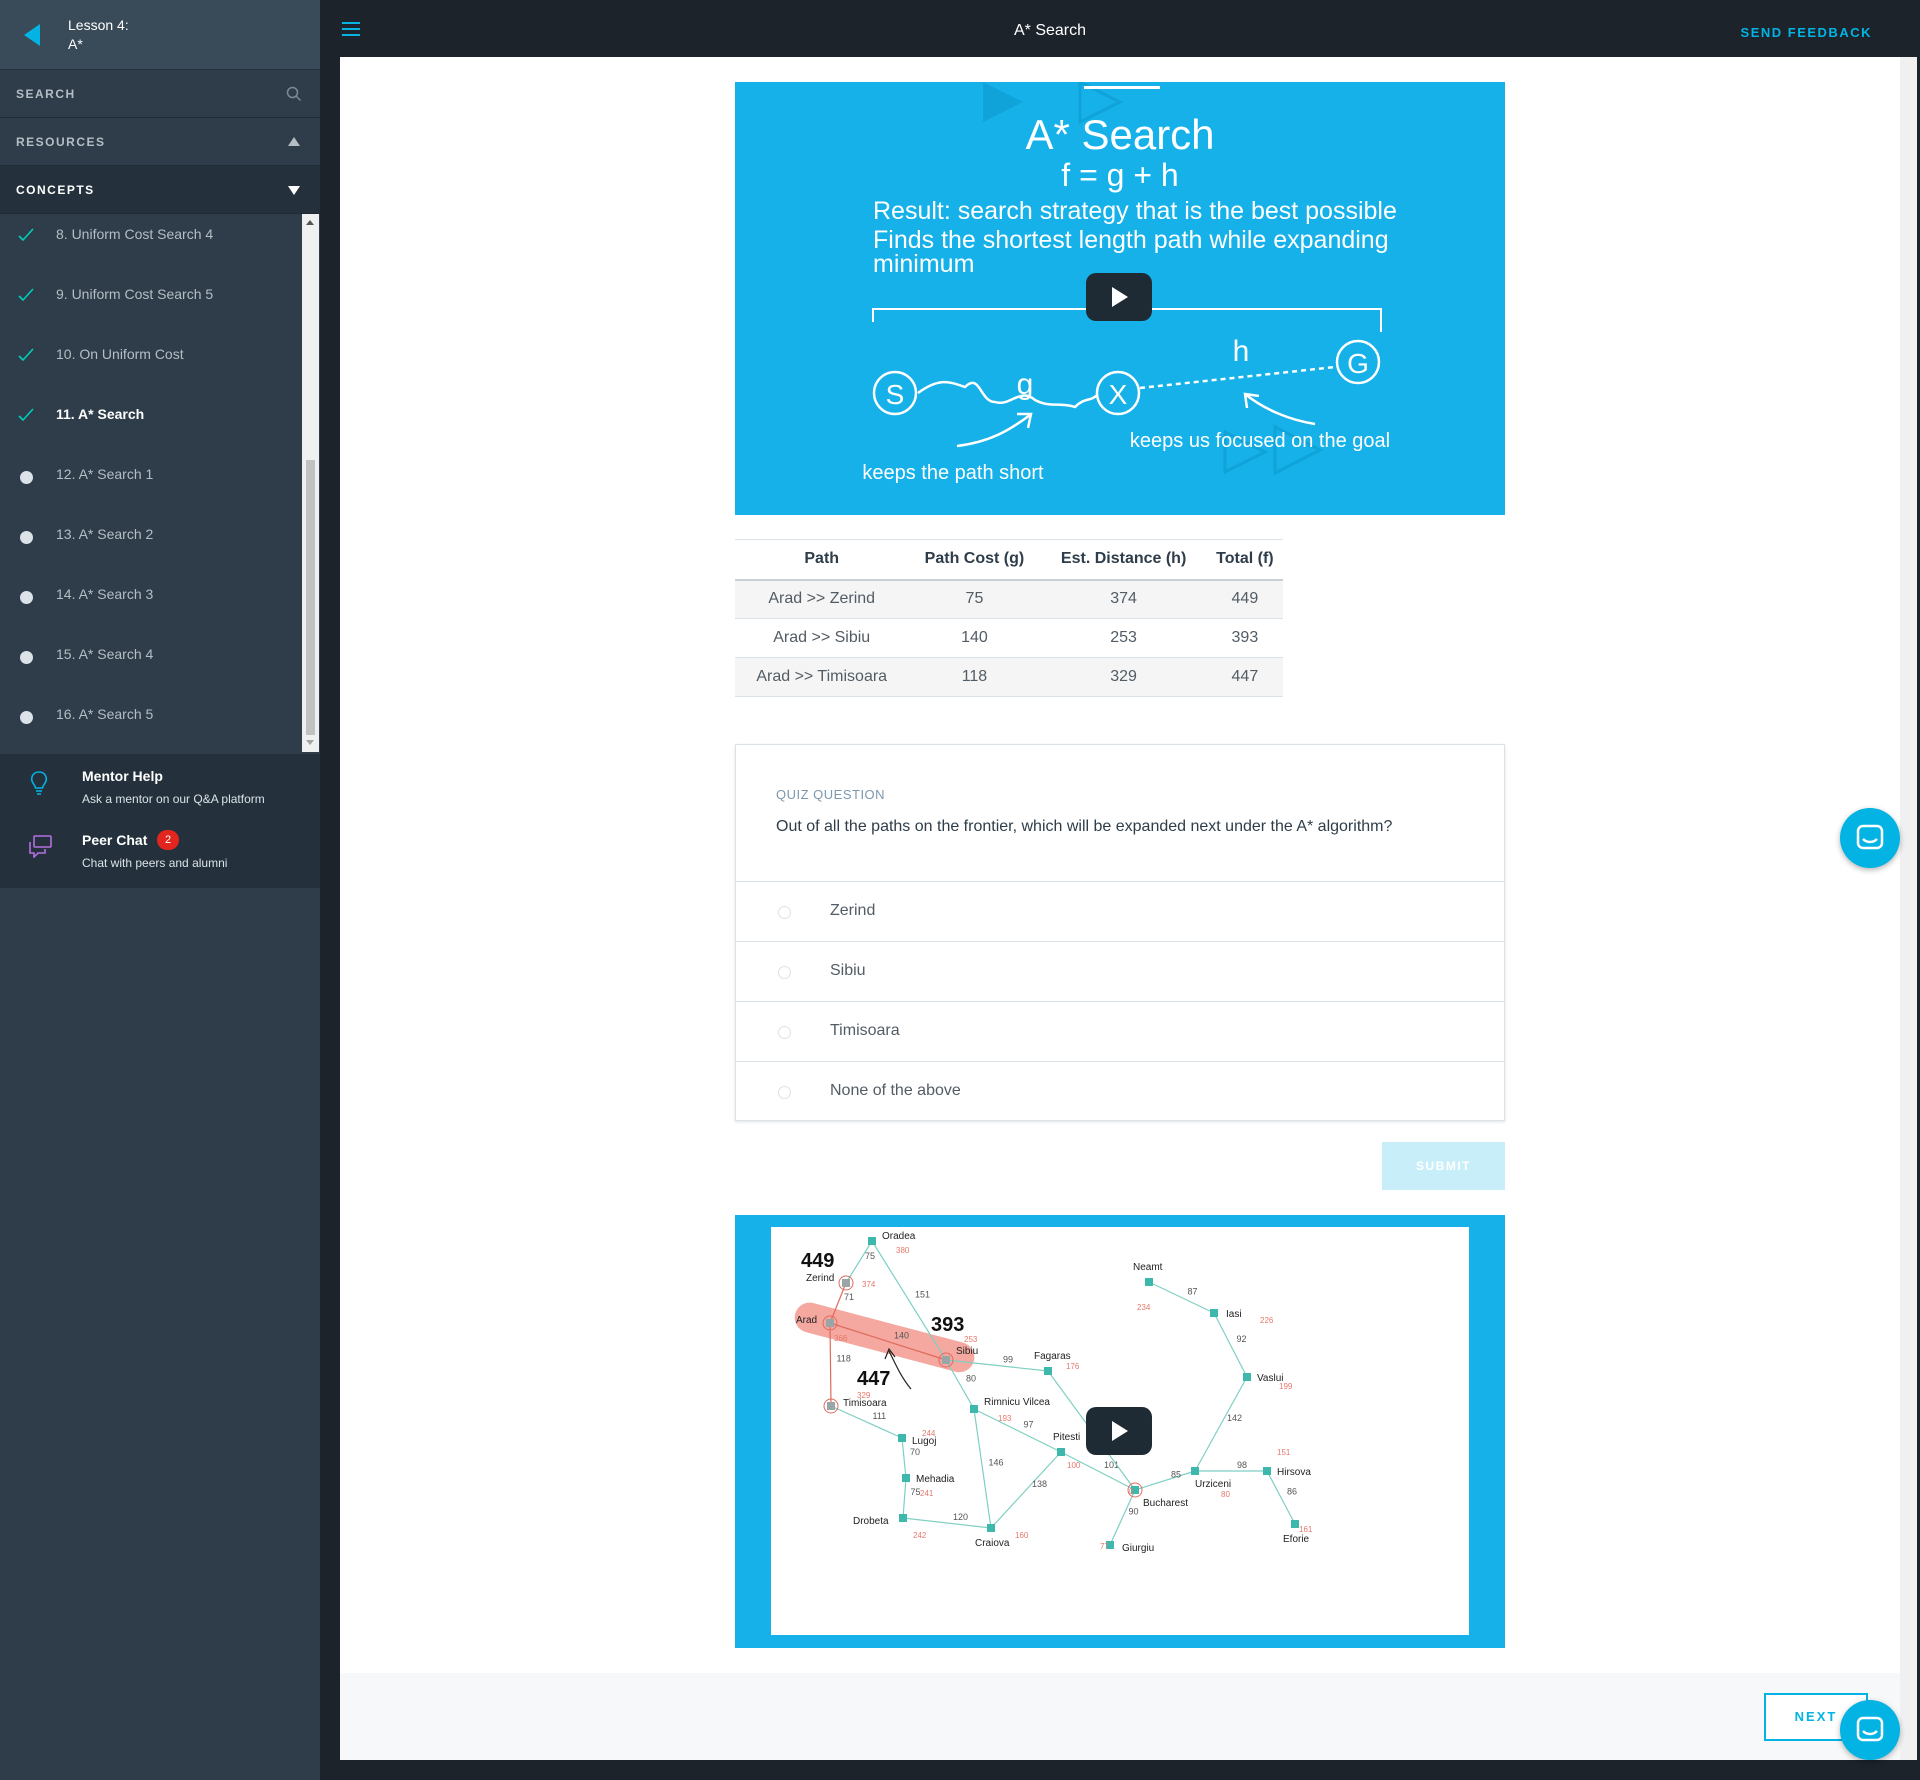 Image resolution: width=1920 pixels, height=1780 pixels. What do you see at coordinates (1120, 1031) in the screenshot?
I see `quiz-option: Timisoara` at bounding box center [1120, 1031].